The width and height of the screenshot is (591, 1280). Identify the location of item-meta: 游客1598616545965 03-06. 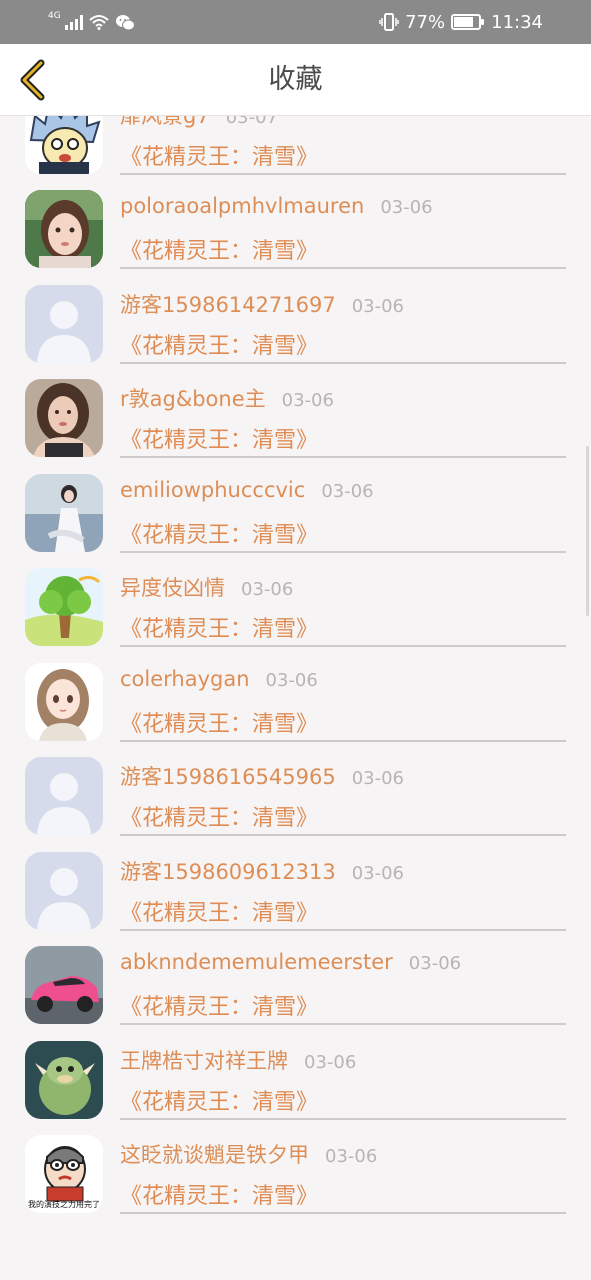
(342, 777).